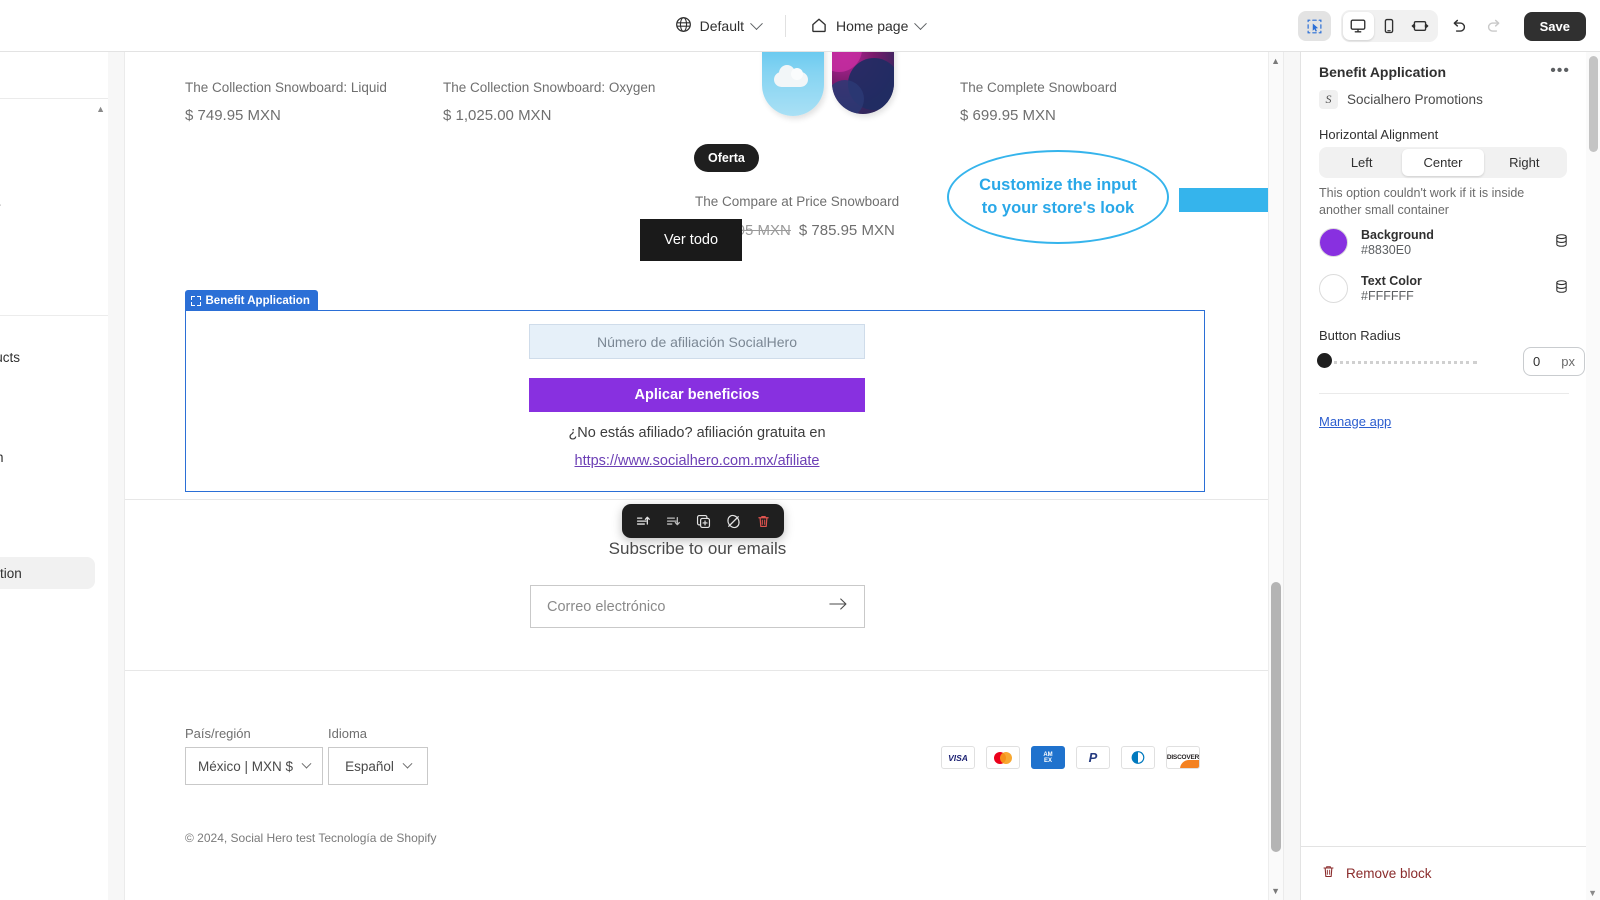 This screenshot has width=1600, height=900. Describe the element at coordinates (1276, 717) in the screenshot. I see `preview-scrollbar-thumb` at that location.